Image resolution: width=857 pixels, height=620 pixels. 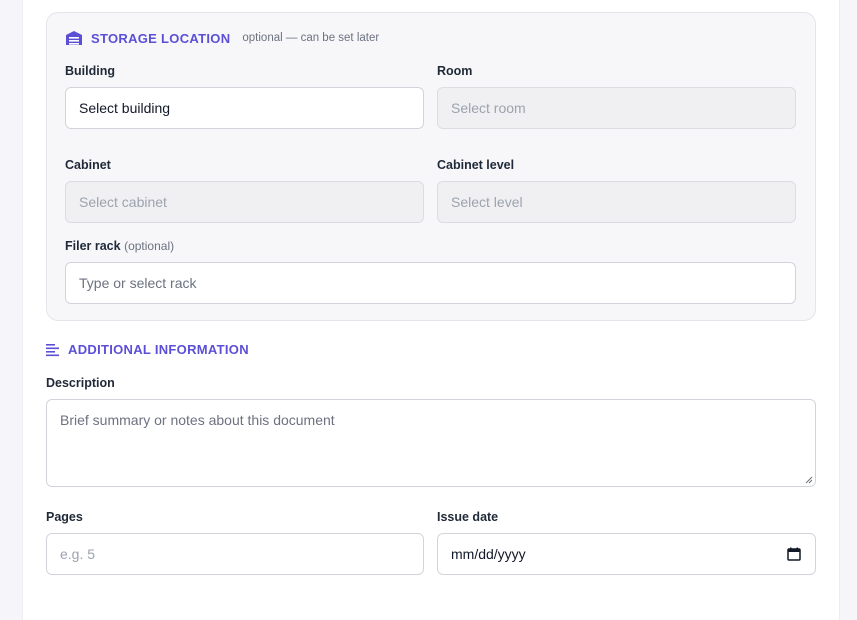 I want to click on additional-information-header: ADDITIONAL INFORMATION, so click(x=147, y=349).